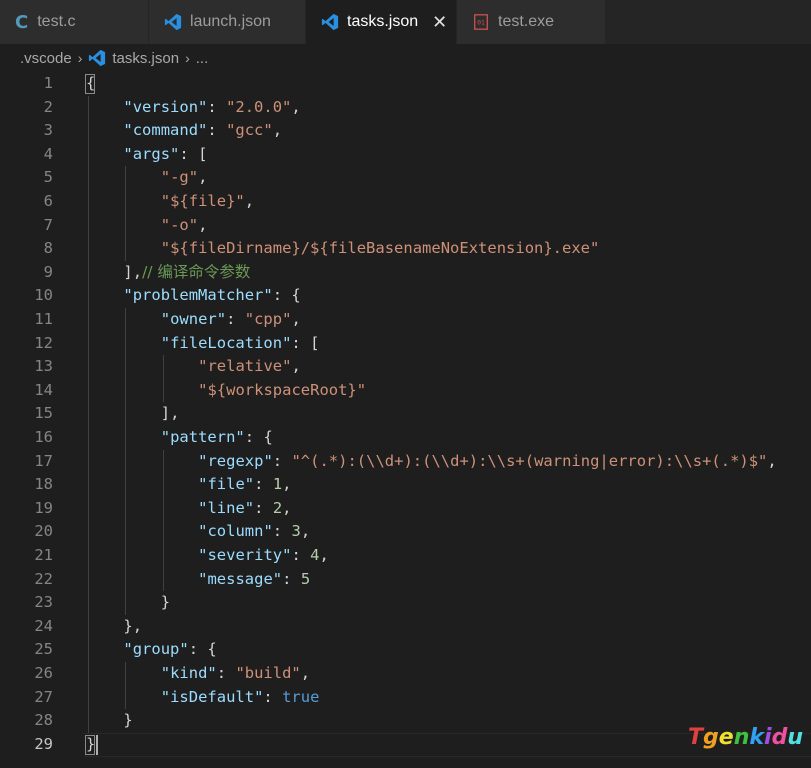 Image resolution: width=811 pixels, height=768 pixels. What do you see at coordinates (46, 58) in the screenshot?
I see `breadcrumb-folder: .vscode` at bounding box center [46, 58].